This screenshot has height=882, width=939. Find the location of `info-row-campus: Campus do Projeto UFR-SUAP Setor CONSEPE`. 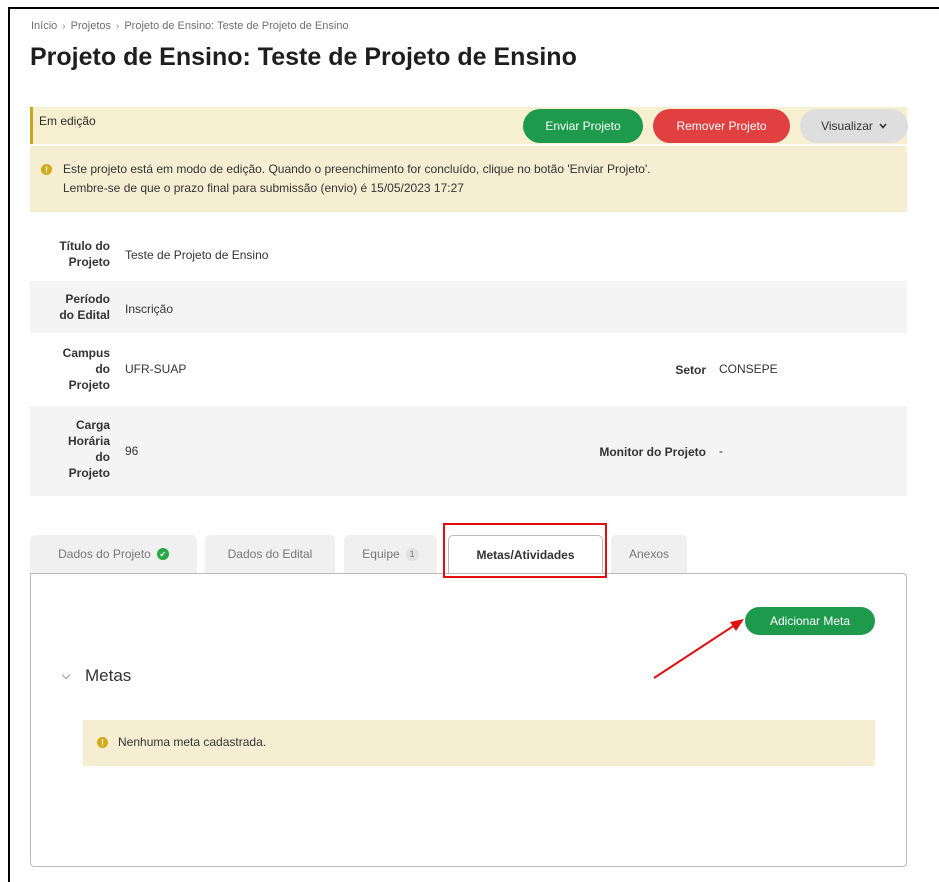

info-row-campus: Campus do Projeto UFR-SUAP Setor CONSEPE is located at coordinates (468, 369).